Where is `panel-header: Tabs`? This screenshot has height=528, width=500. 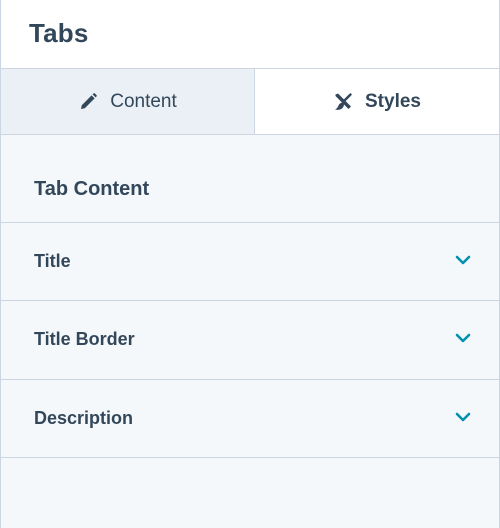 panel-header: Tabs is located at coordinates (250, 34).